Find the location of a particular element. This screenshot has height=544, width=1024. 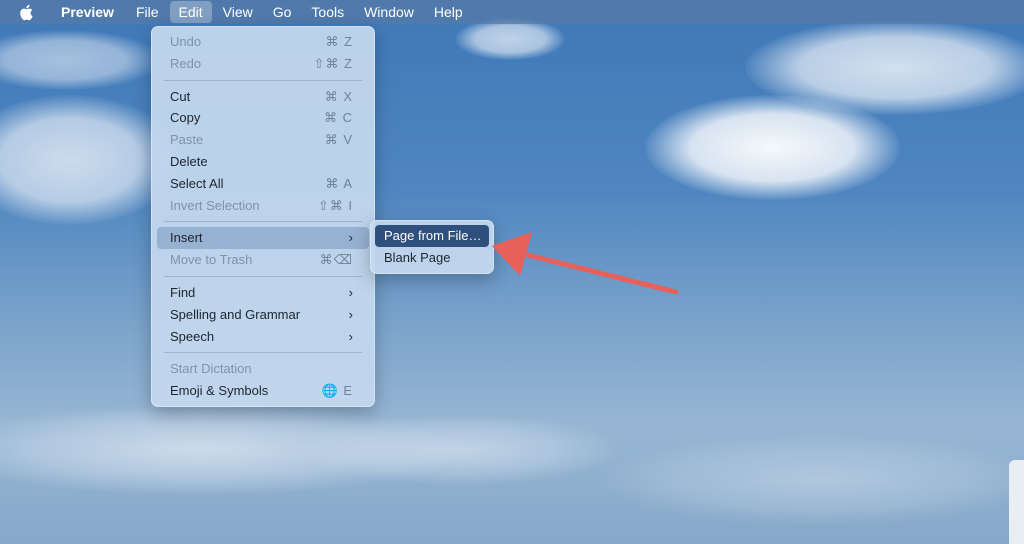

menu-item-spelling-and-grammar: Spelling and Grammar › is located at coordinates (263, 315).